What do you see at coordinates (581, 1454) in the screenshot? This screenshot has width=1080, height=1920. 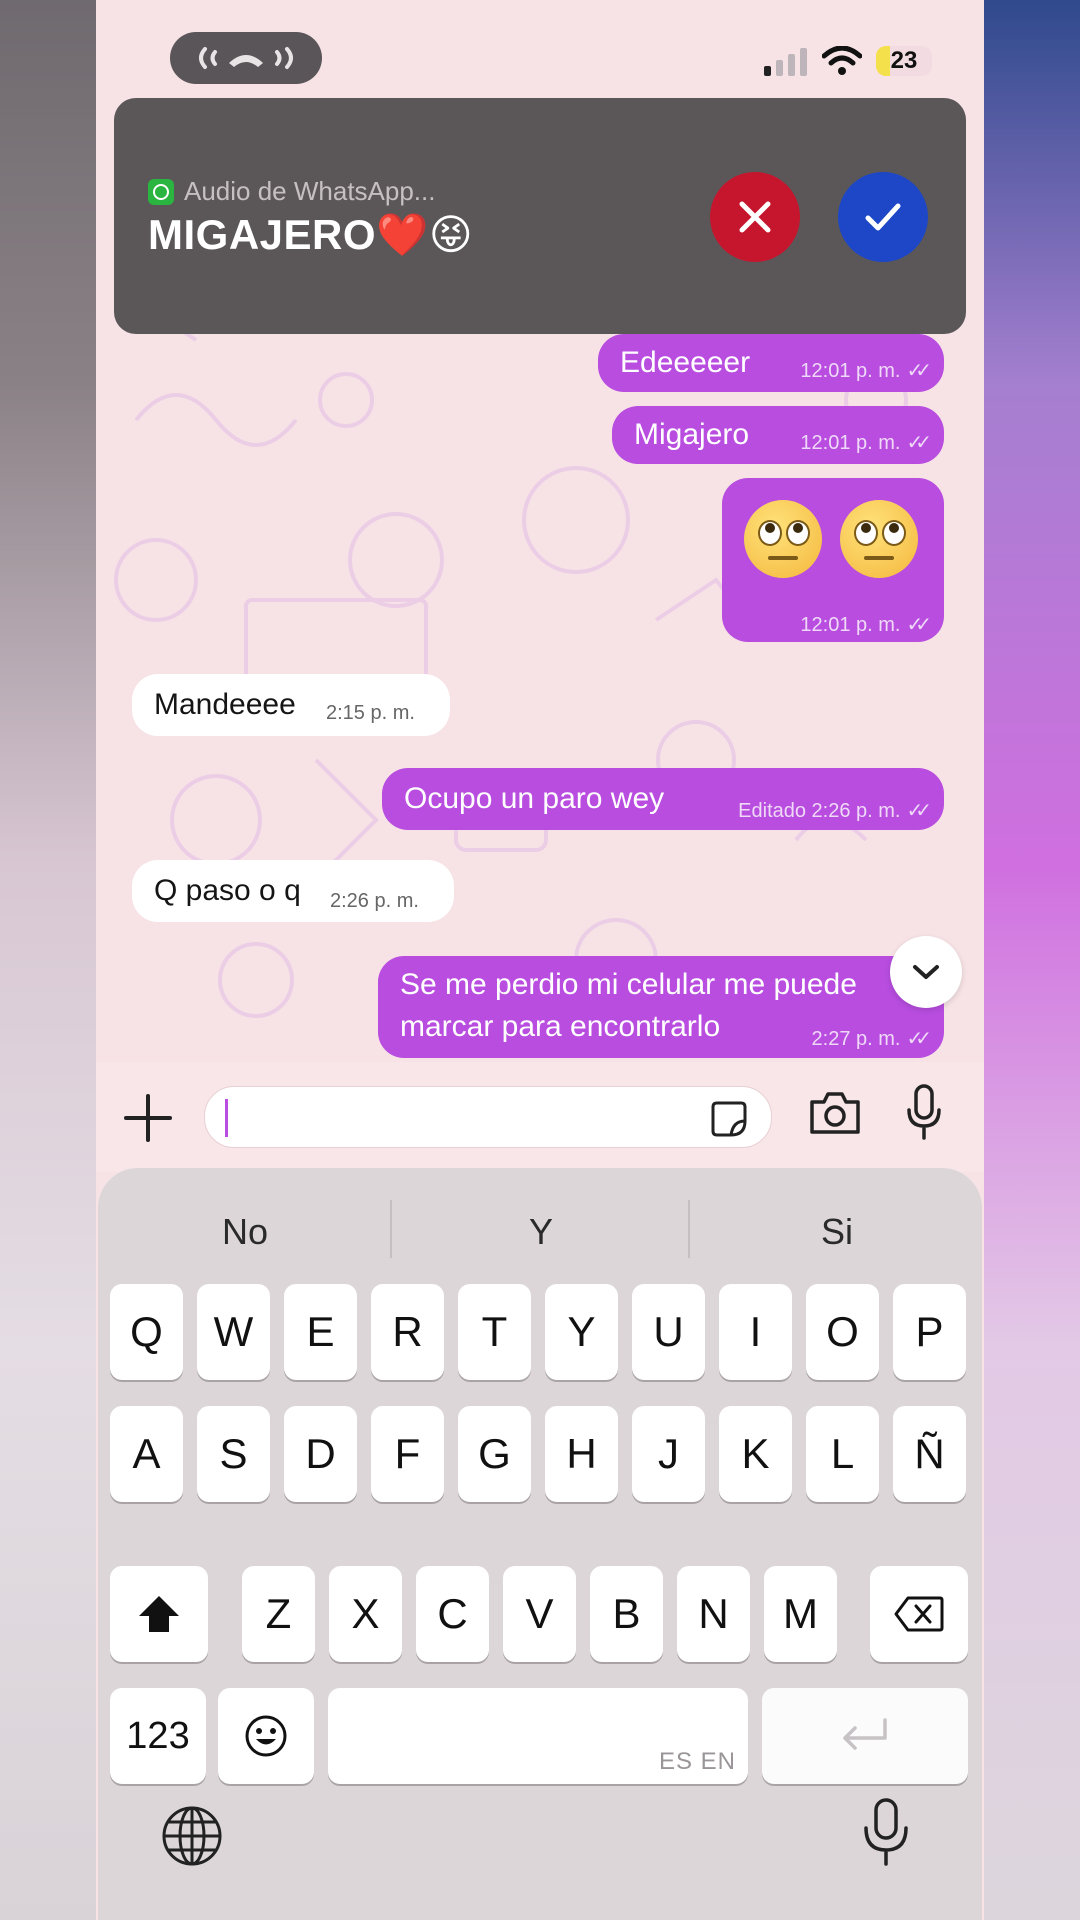 I see `key-h: H` at bounding box center [581, 1454].